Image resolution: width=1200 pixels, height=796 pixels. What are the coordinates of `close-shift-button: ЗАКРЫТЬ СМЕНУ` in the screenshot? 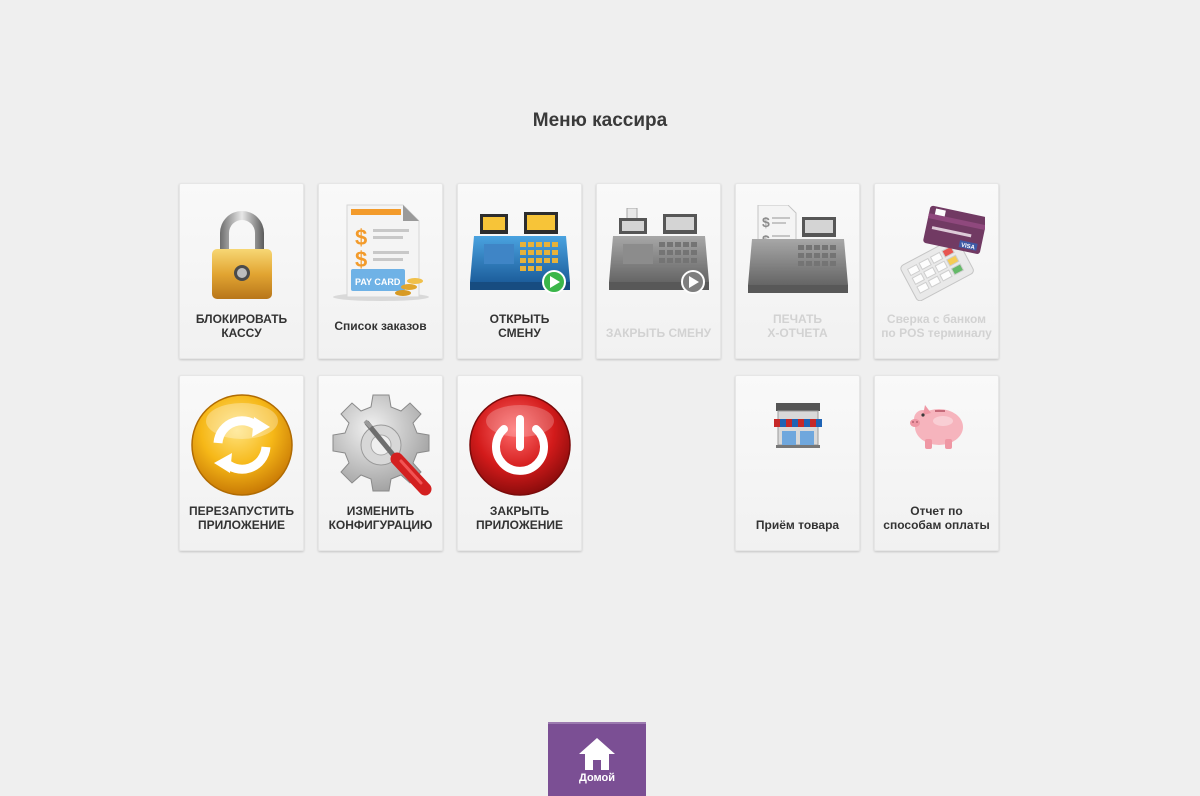 It's located at (658, 271).